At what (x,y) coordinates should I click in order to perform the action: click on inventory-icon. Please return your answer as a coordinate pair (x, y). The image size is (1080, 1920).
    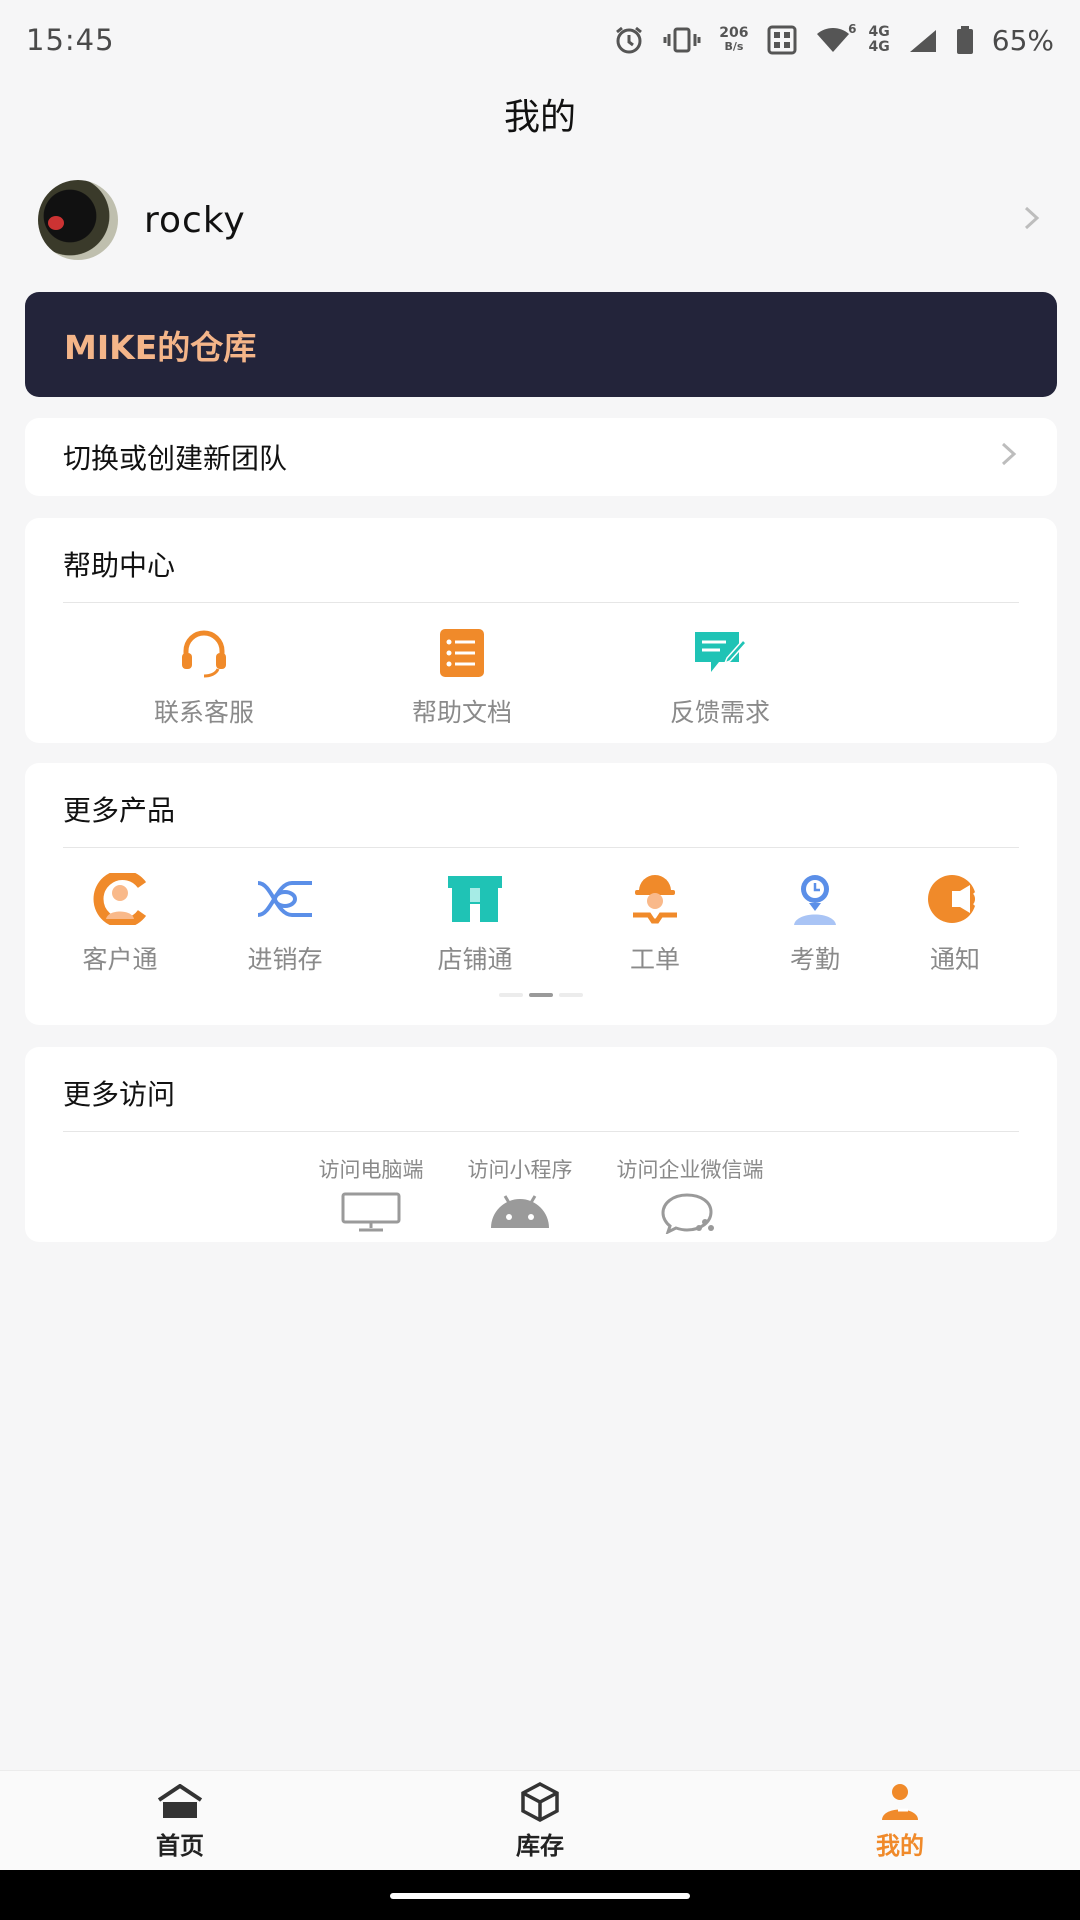
    Looking at the image, I should click on (285, 899).